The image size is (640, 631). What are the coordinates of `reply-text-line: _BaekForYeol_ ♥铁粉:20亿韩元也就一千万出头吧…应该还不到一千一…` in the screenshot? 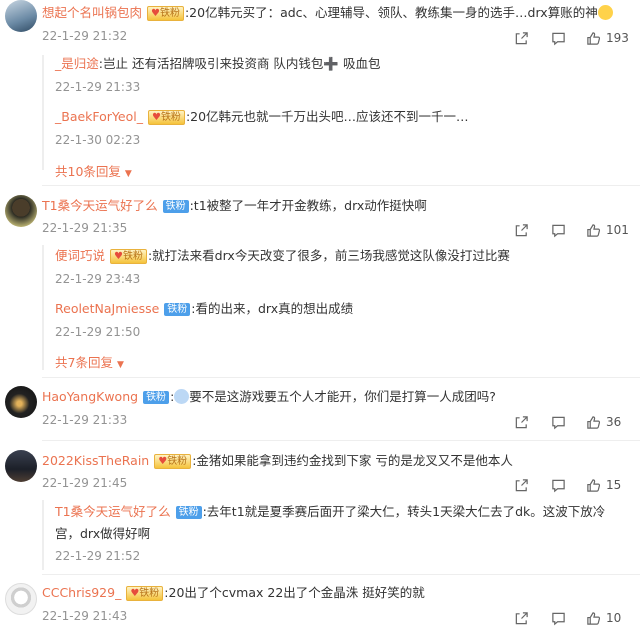 It's located at (262, 117).